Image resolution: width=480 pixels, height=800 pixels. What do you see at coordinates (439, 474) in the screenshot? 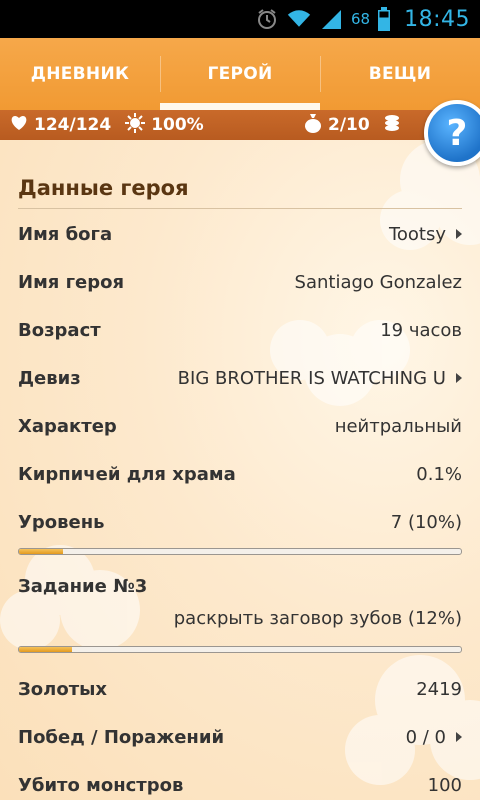
I see `bricks-value: 0.1%` at bounding box center [439, 474].